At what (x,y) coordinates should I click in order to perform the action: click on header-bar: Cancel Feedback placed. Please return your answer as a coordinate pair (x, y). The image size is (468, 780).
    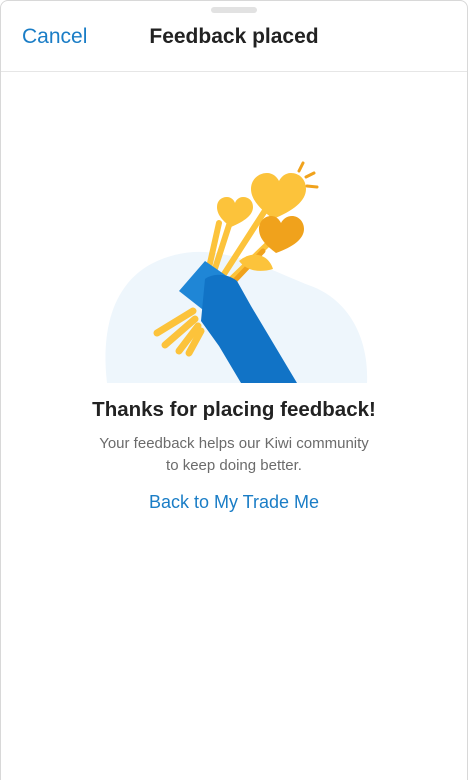
    Looking at the image, I should click on (234, 36).